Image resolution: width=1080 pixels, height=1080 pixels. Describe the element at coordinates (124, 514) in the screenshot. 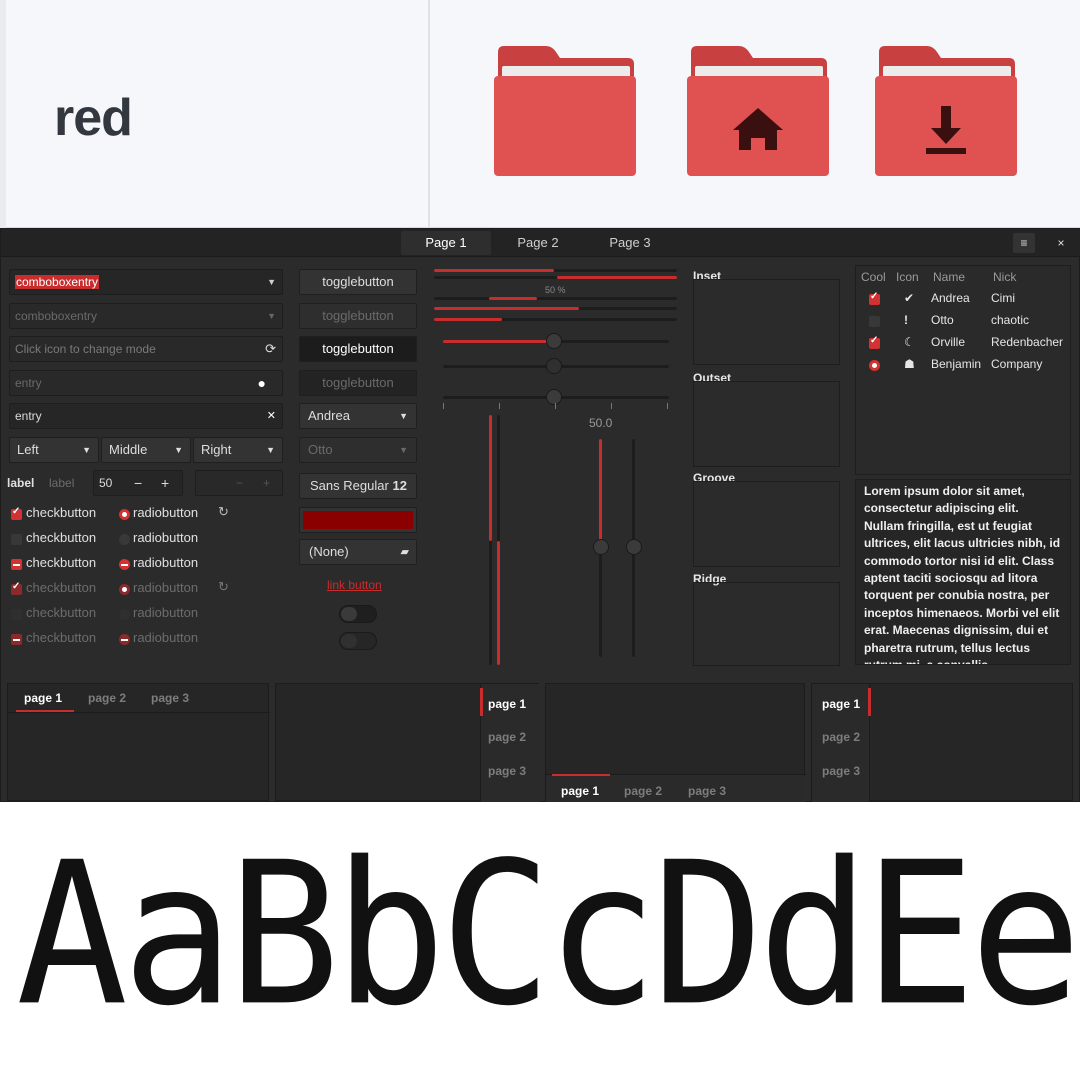

I see `radio-checked` at that location.